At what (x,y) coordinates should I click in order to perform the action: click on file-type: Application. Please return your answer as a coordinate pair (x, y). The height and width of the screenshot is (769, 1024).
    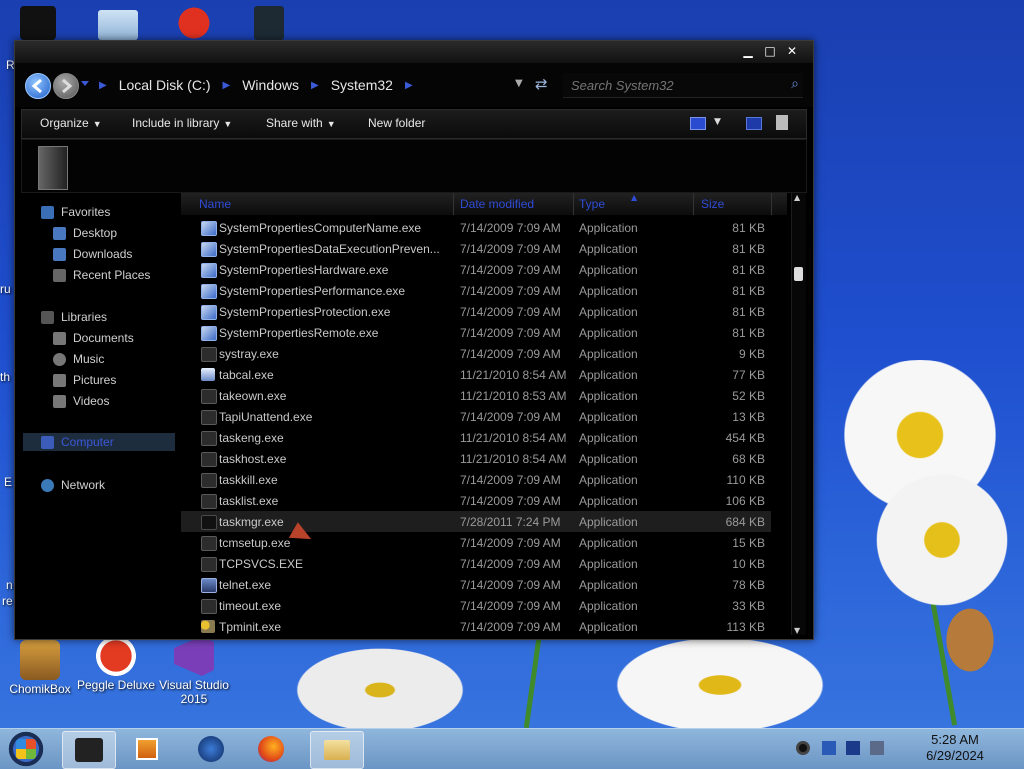
    Looking at the image, I should click on (608, 270).